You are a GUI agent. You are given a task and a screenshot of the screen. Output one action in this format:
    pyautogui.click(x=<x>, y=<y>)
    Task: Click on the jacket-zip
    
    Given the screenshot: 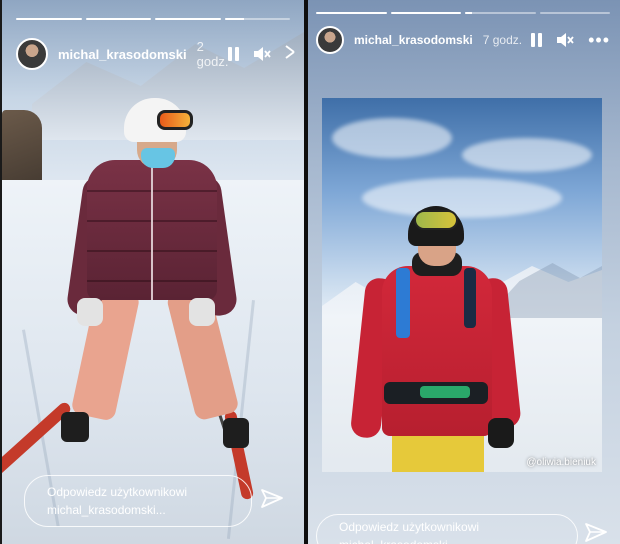 What is the action you would take?
    pyautogui.click(x=152, y=232)
    